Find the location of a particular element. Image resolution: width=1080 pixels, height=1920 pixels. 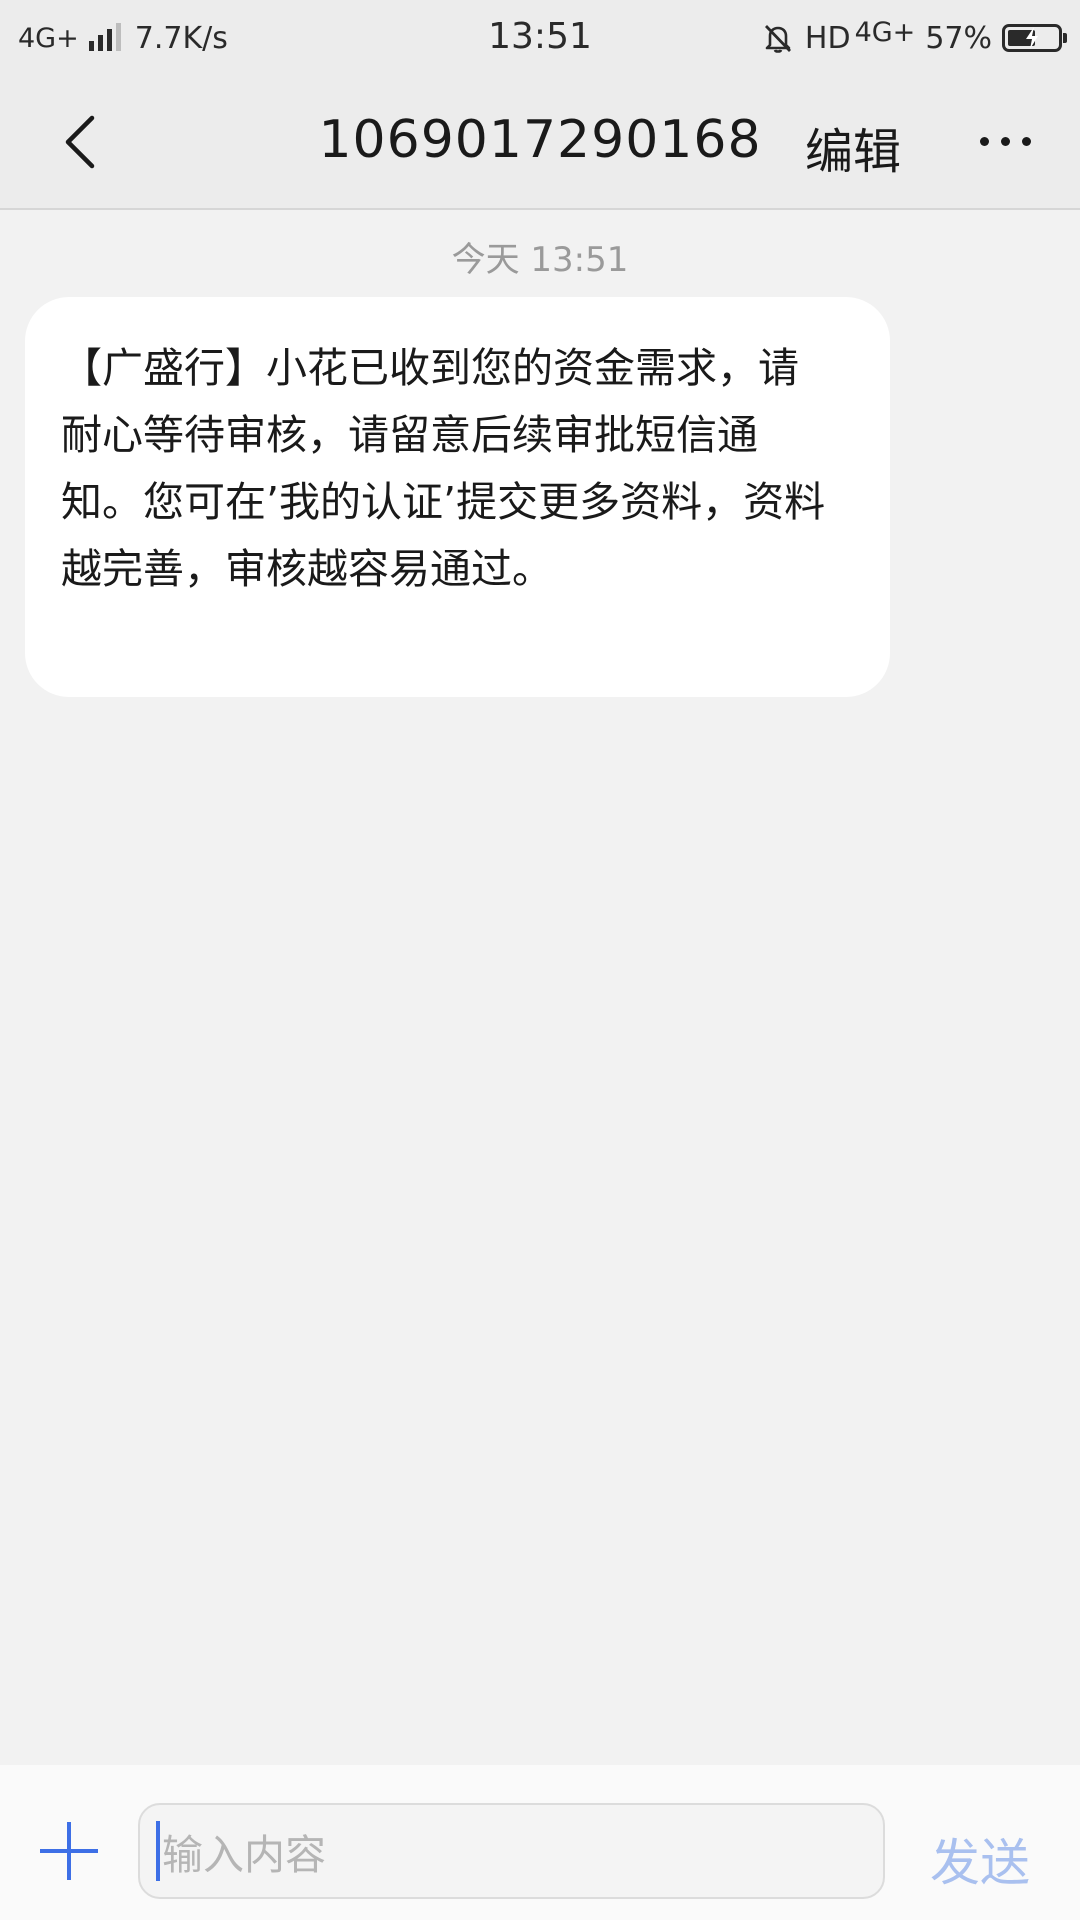

composer-bar: 输入内容 发送 is located at coordinates (540, 1842).